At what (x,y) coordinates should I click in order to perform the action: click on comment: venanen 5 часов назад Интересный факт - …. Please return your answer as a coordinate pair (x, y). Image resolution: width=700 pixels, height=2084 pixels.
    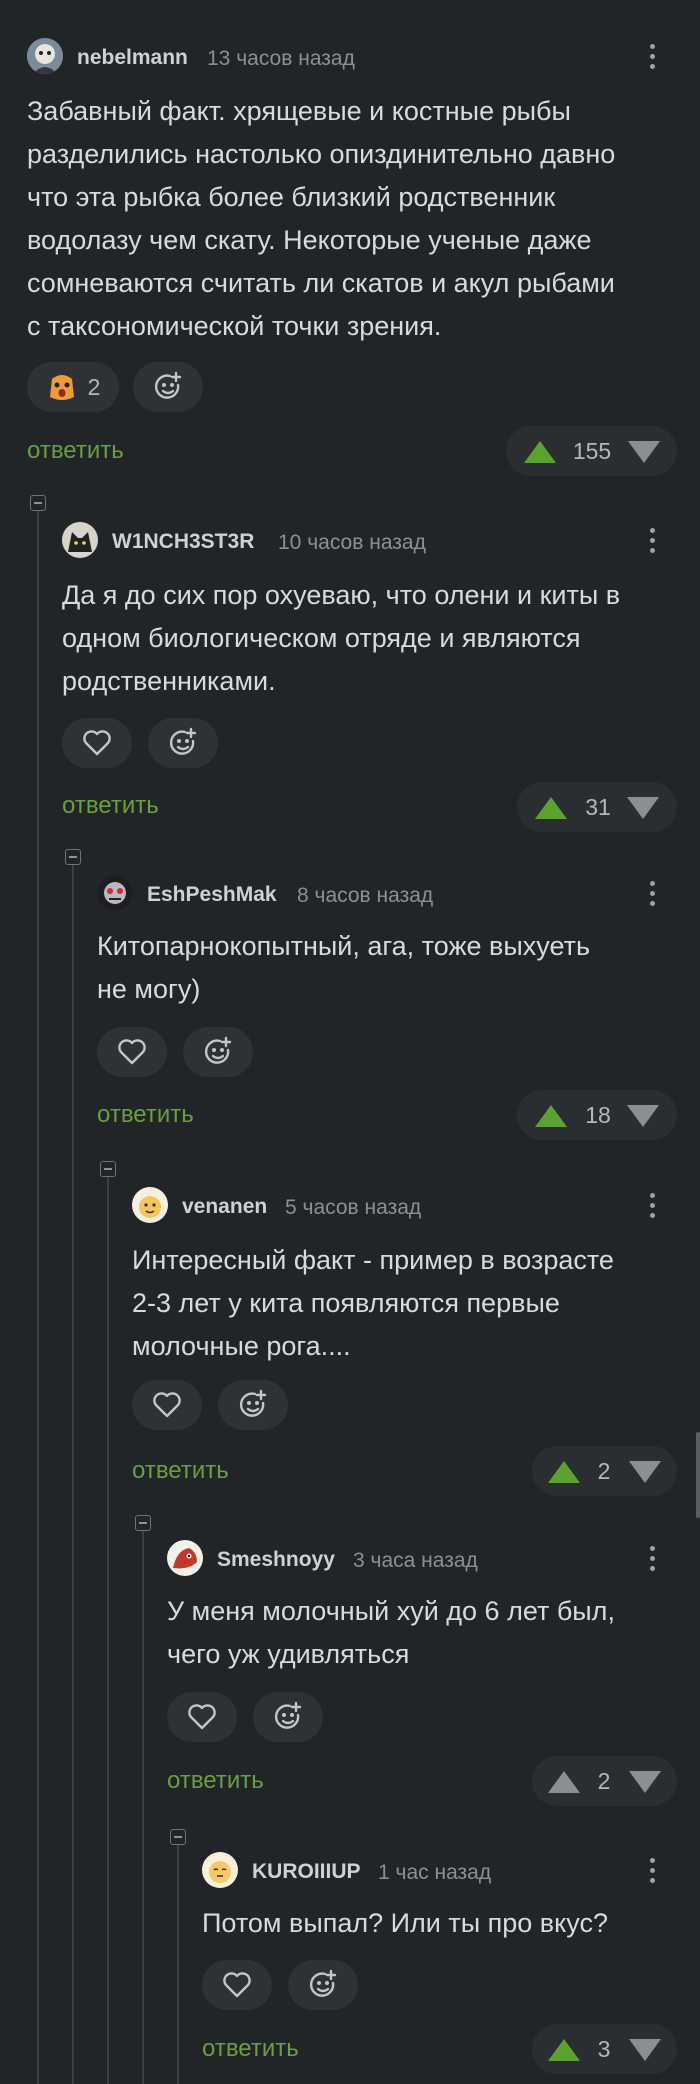
    Looking at the image, I should click on (404, 1342).